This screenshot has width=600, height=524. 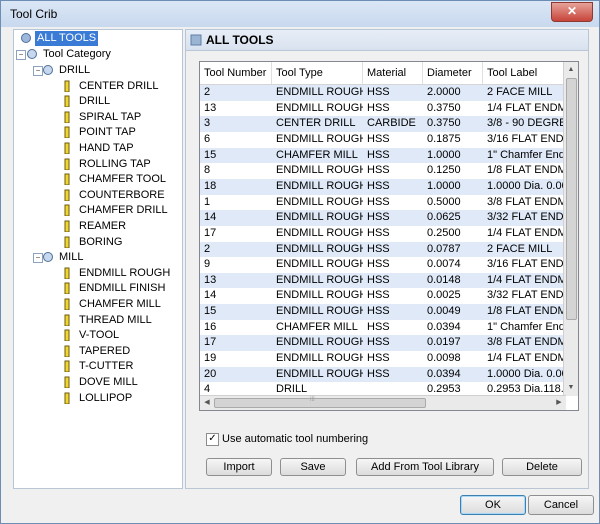 What do you see at coordinates (524, 73) in the screenshot?
I see `col-tool-label: Tool Label` at bounding box center [524, 73].